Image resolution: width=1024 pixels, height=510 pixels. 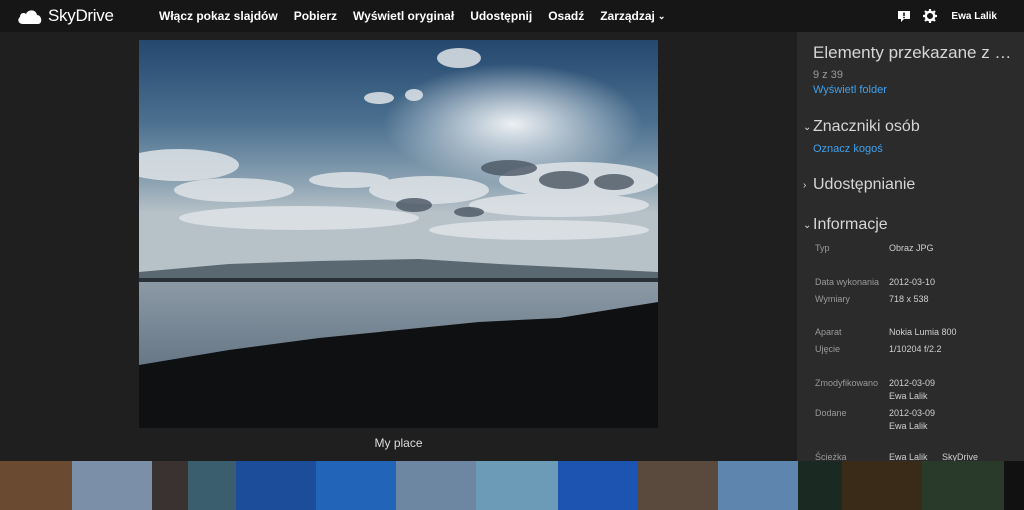 What do you see at coordinates (805, 185) in the screenshot?
I see `chevron-right-icon: ›` at bounding box center [805, 185].